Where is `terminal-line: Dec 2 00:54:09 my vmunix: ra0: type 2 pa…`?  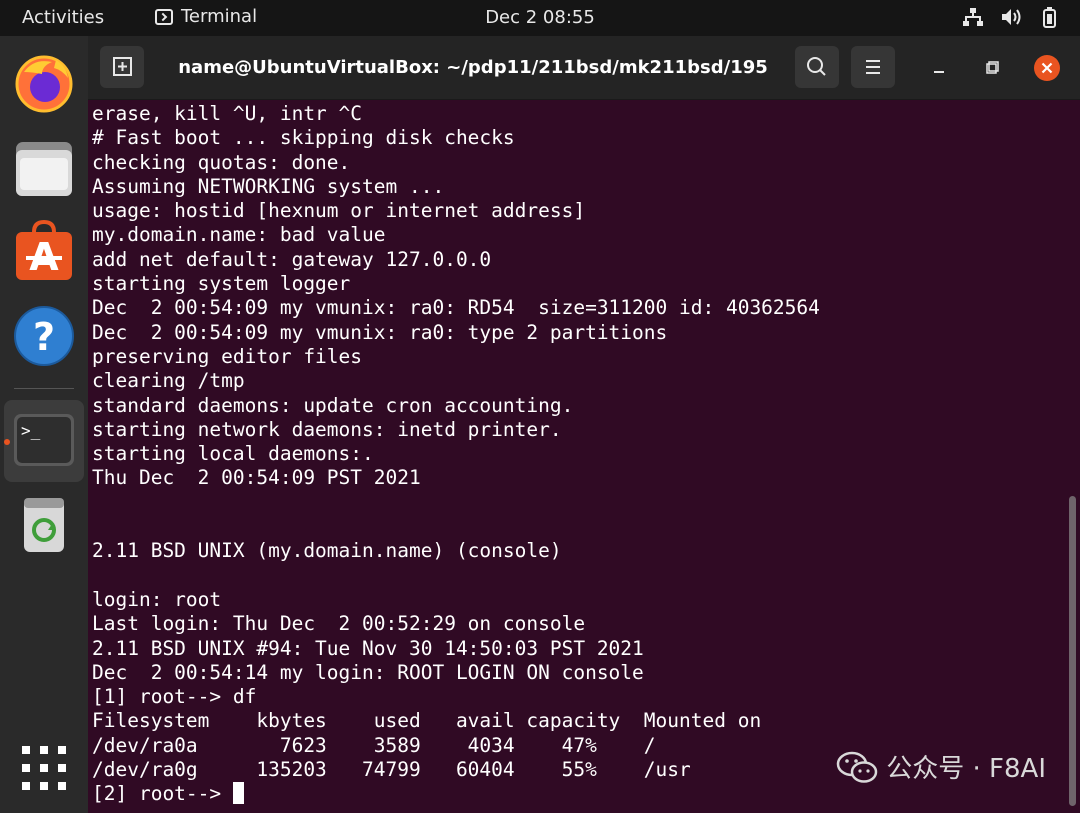
terminal-line: Dec 2 00:54:09 my vmunix: ra0: type 2 pa… is located at coordinates (380, 332).